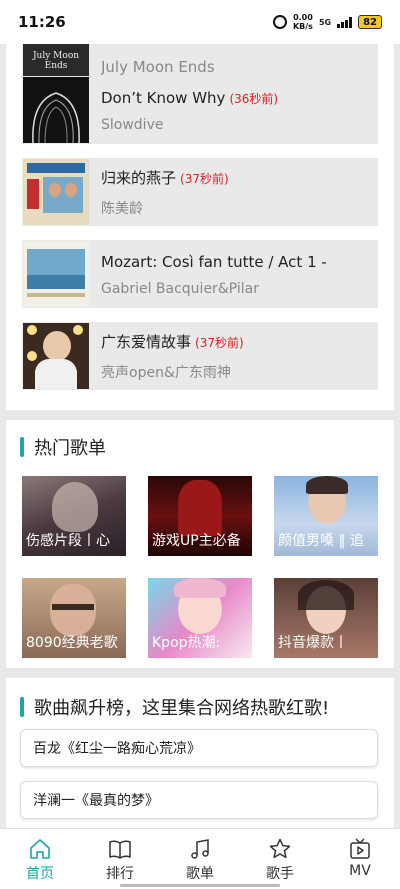 The width and height of the screenshot is (400, 889). I want to click on status-time: 11:26, so click(42, 22).